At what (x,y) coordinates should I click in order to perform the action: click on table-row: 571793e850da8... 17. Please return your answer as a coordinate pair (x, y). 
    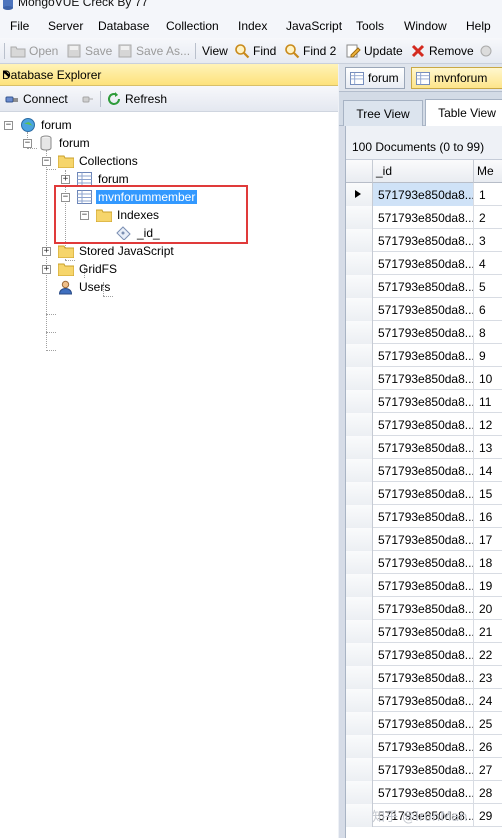
    Looking at the image, I should click on (424, 539).